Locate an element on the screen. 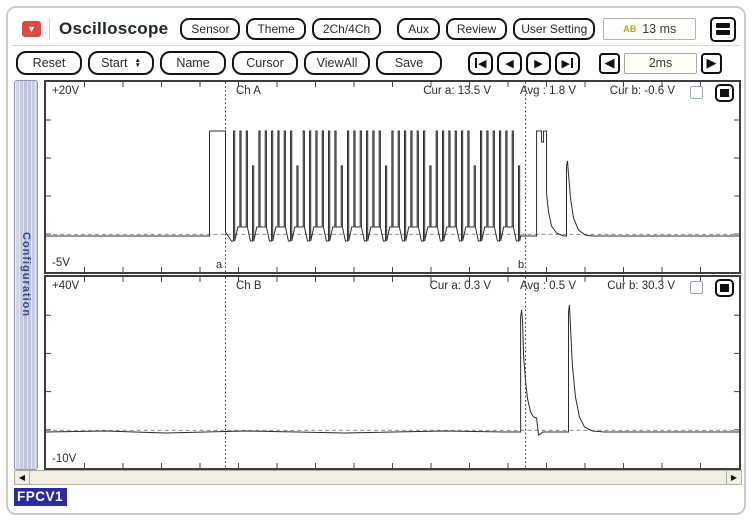 This screenshot has height=521, width=752. scrollbar-track is located at coordinates (378, 477).